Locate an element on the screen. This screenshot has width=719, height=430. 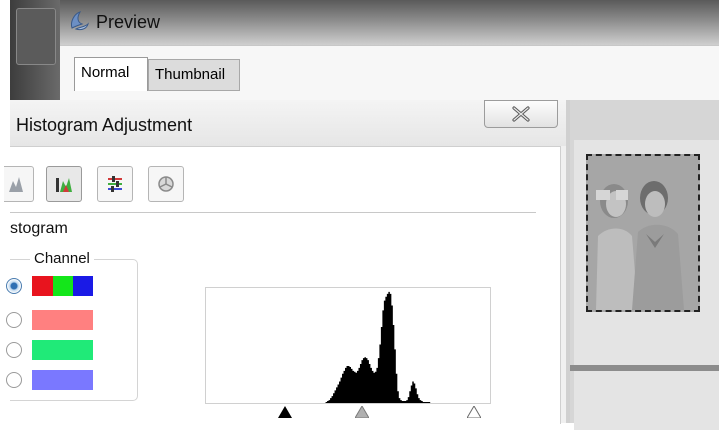
toolbar-separator is located at coordinates (273, 212).